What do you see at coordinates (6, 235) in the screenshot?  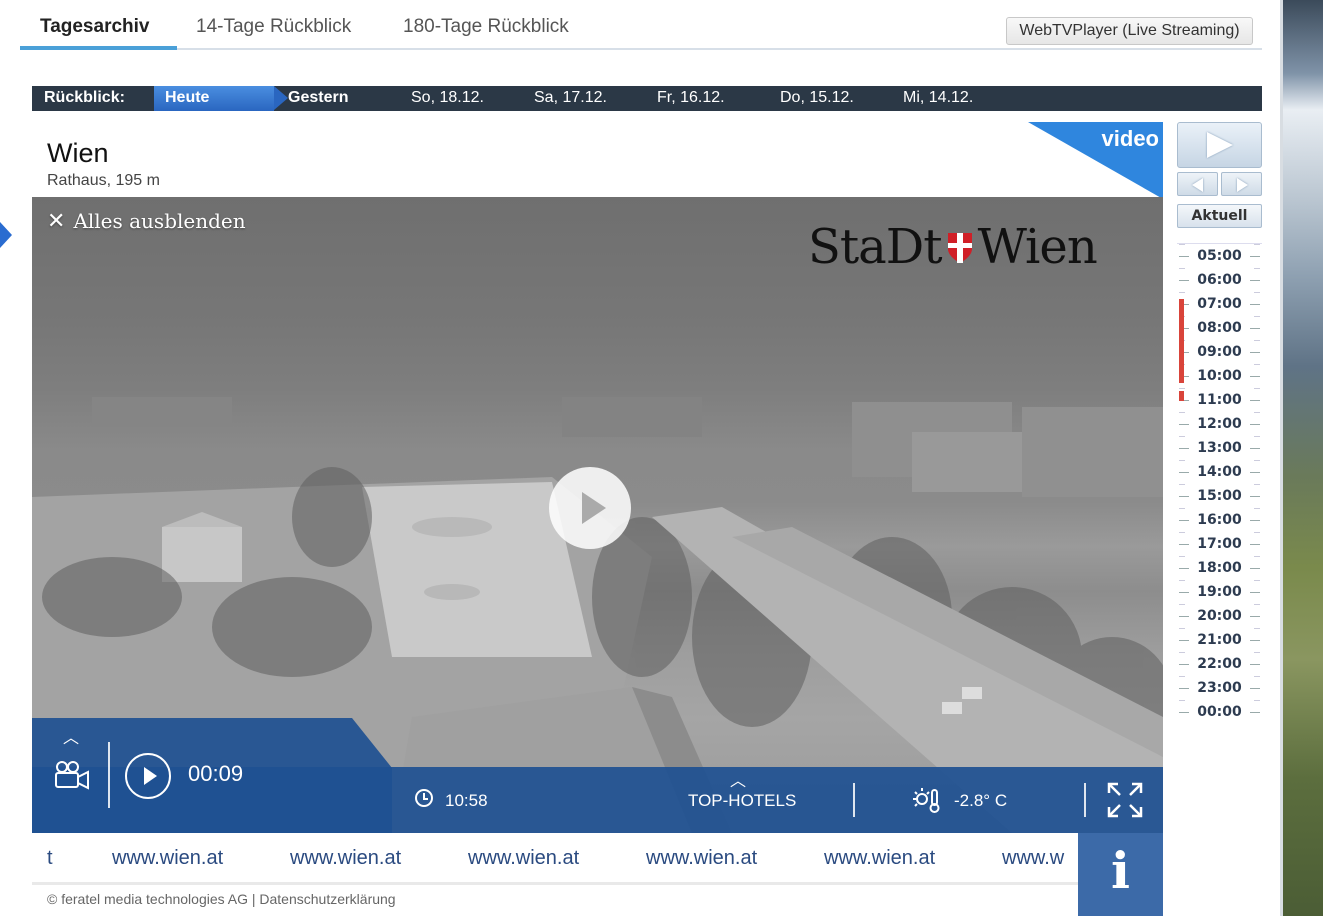 I see `previous-camera-arrow-icon` at bounding box center [6, 235].